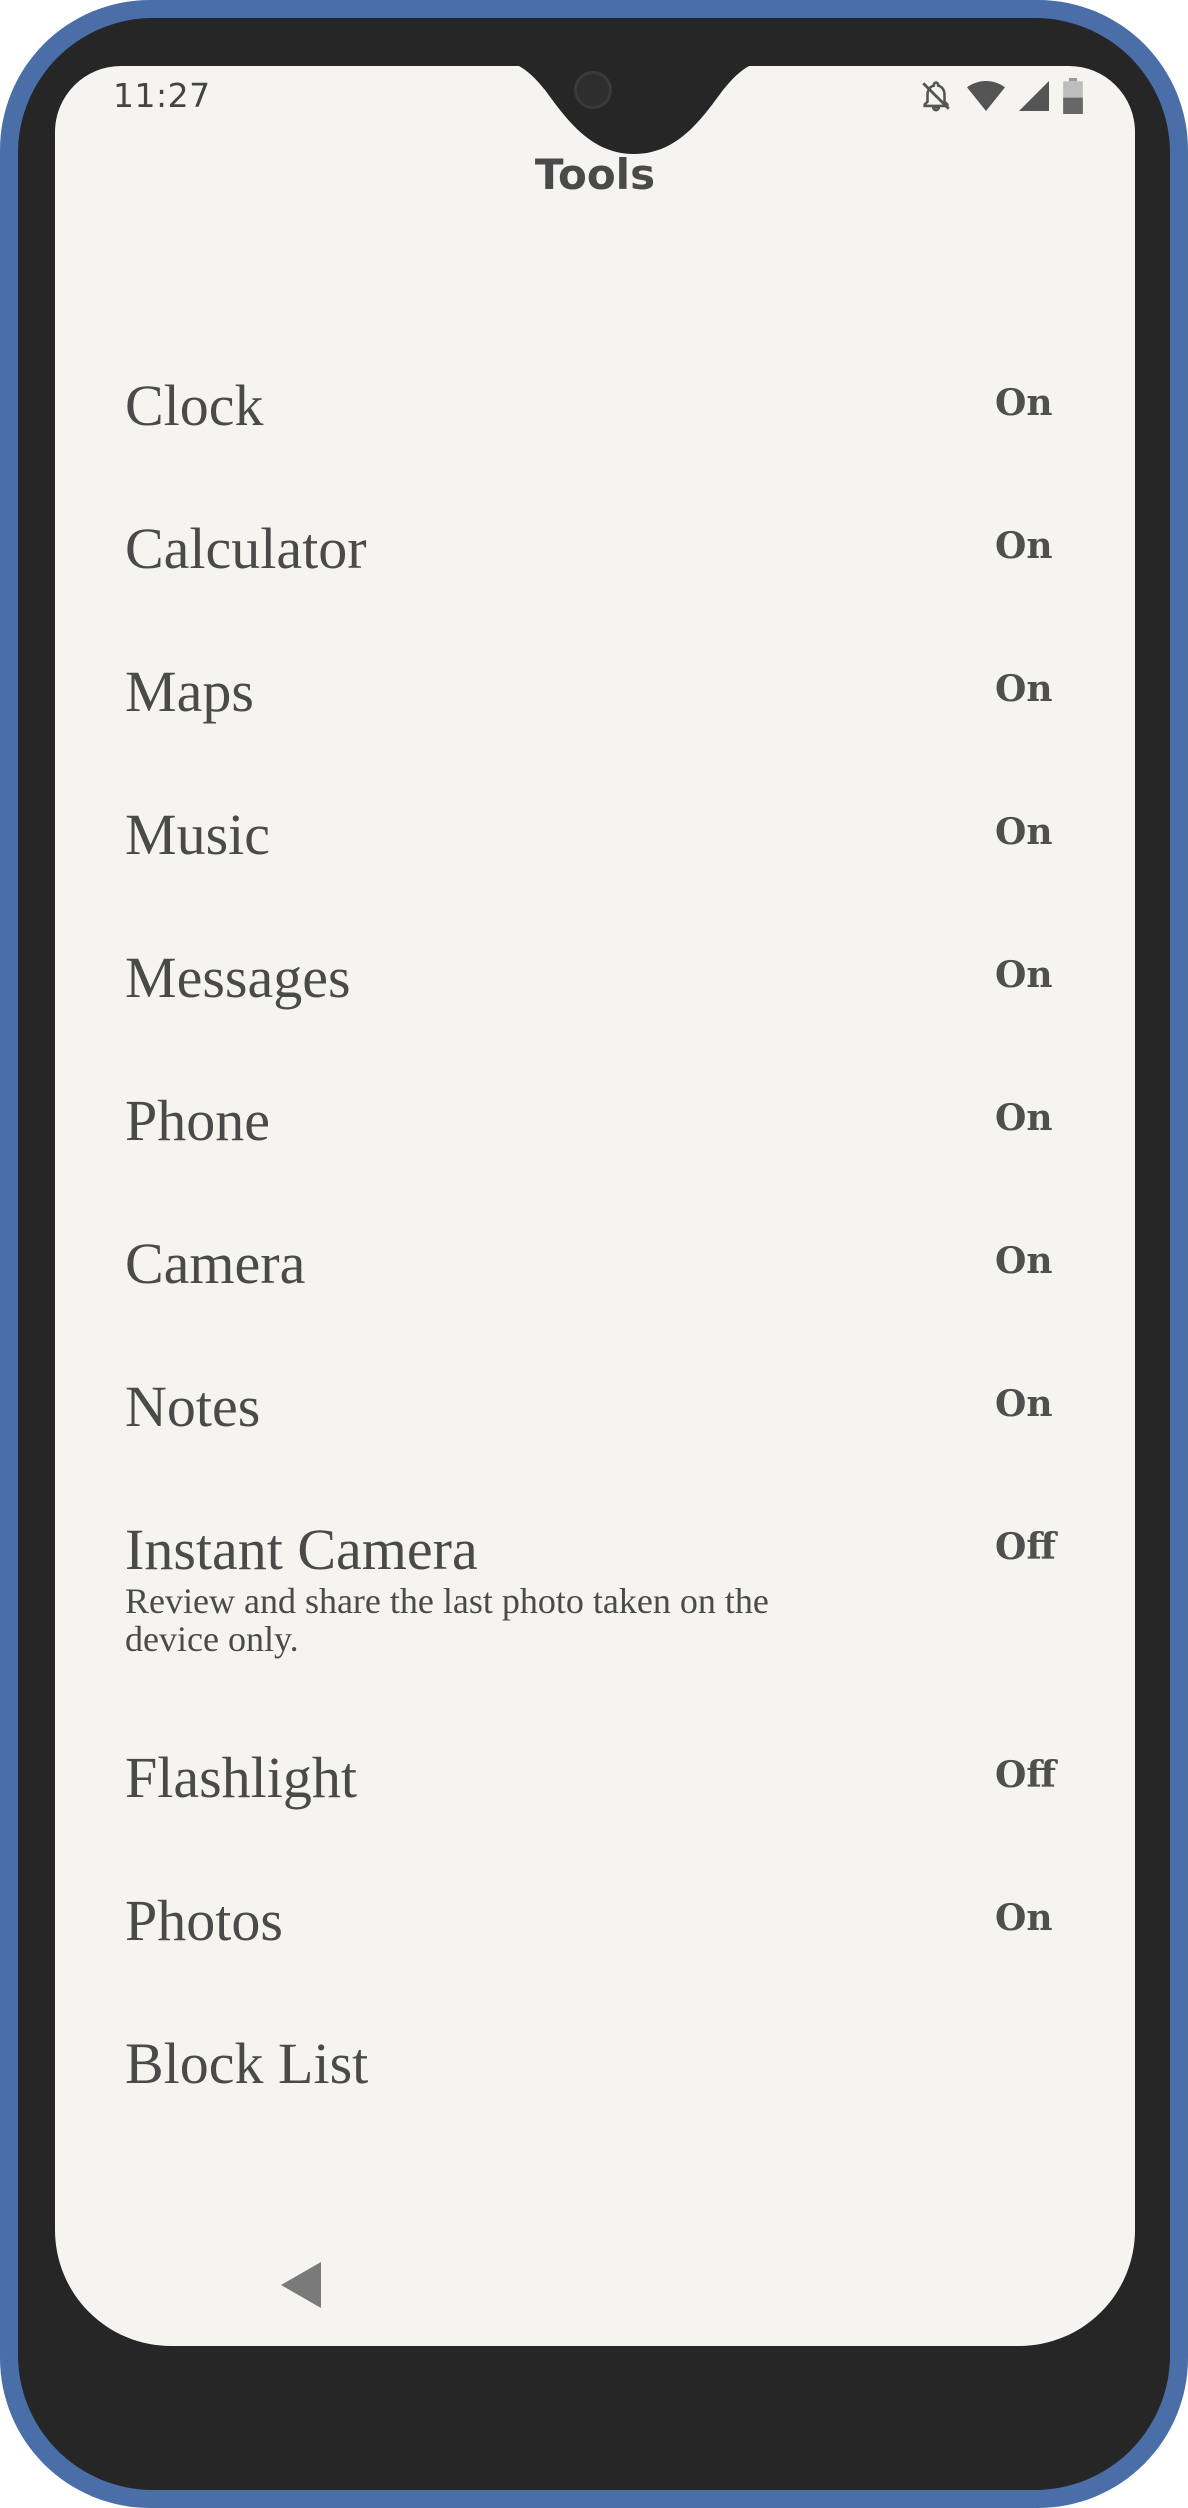 The height and width of the screenshot is (2508, 1188). What do you see at coordinates (189, 691) in the screenshot?
I see `tool-label: Maps` at bounding box center [189, 691].